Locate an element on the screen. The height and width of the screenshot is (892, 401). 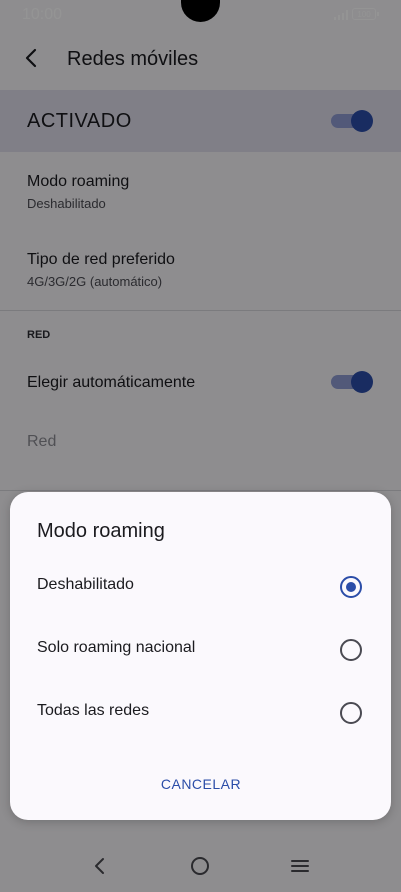
option-deshabilitado: Deshabilitado is located at coordinates (200, 587).